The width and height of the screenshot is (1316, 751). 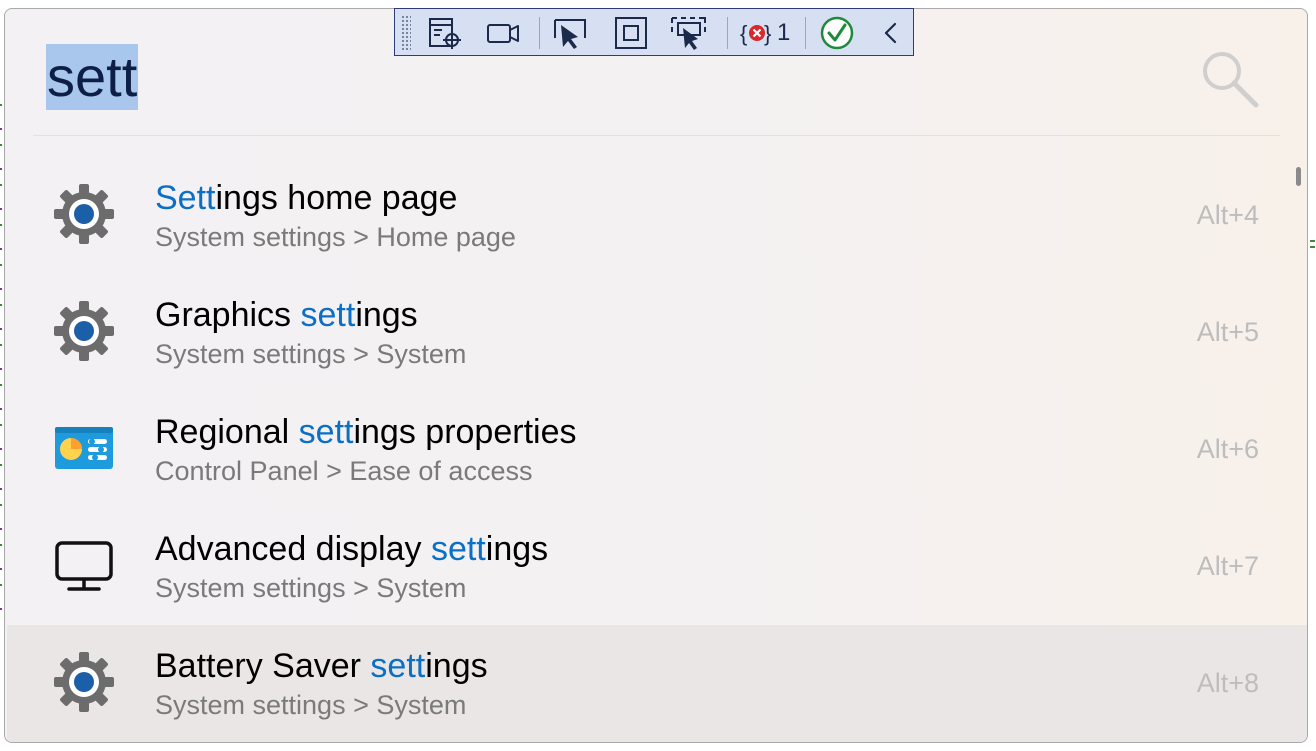 I want to click on result-subtitle: Control Panel > Ease of access, so click(x=344, y=471).